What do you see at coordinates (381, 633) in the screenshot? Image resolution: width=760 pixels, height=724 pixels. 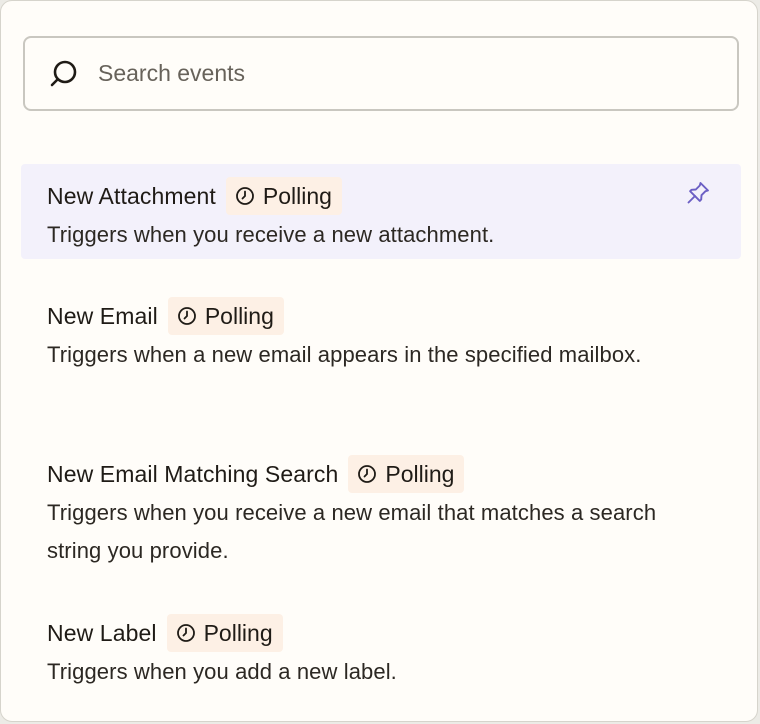 I see `event-title-row: New Label Polling` at bounding box center [381, 633].